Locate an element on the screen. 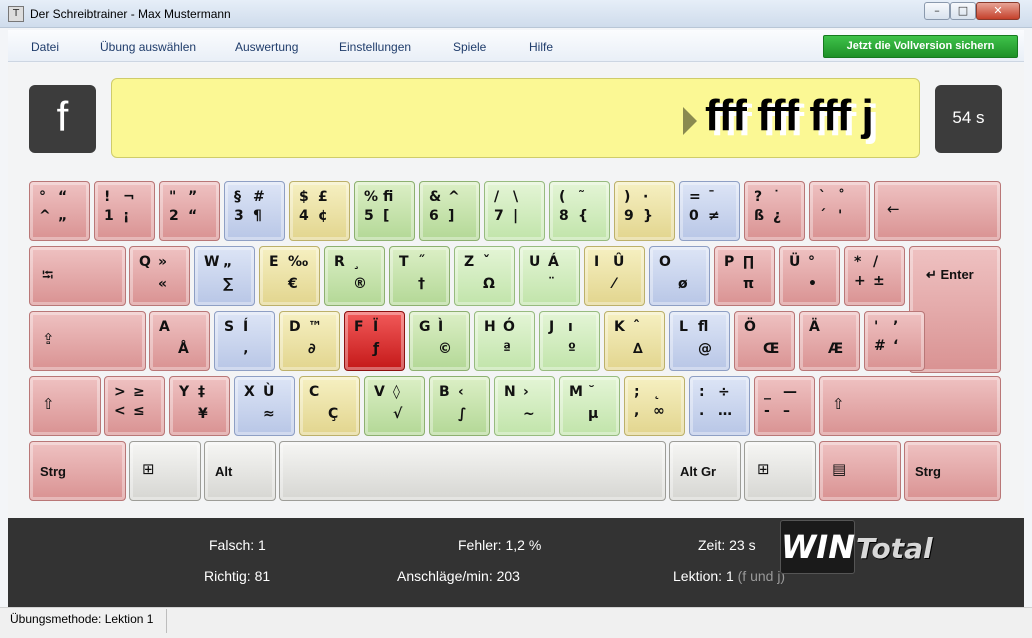 Image resolution: width=1032 pixels, height=638 pixels. key-glyph: 7 is located at coordinates (499, 216).